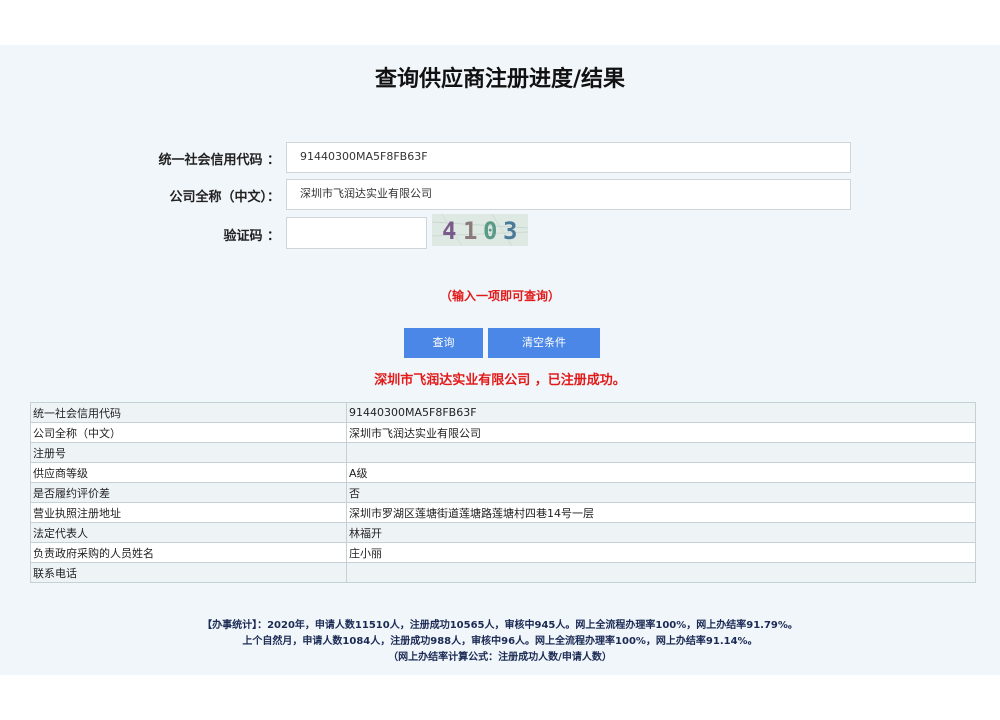 The width and height of the screenshot is (1000, 720). What do you see at coordinates (500, 79) in the screenshot?
I see `page-title: 查询供应商注册进度/结果` at bounding box center [500, 79].